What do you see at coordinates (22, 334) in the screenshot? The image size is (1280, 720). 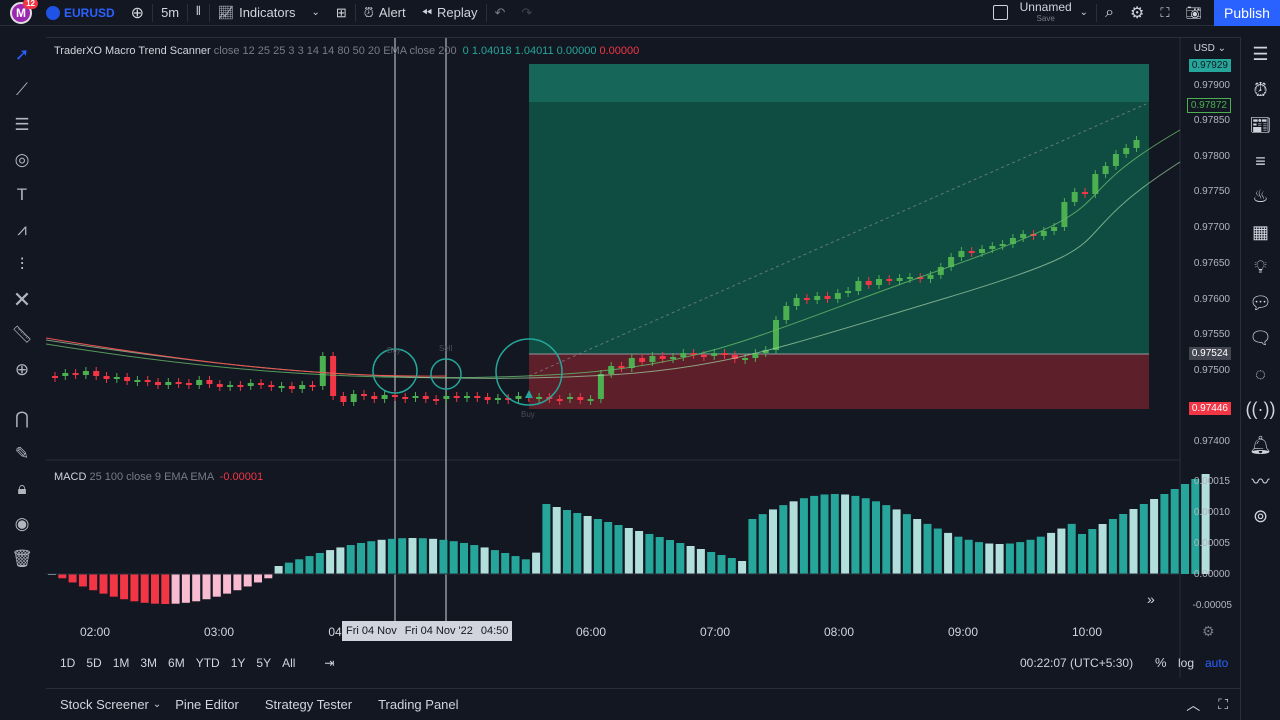 I see `ruler-icon: 📏︎` at bounding box center [22, 334].